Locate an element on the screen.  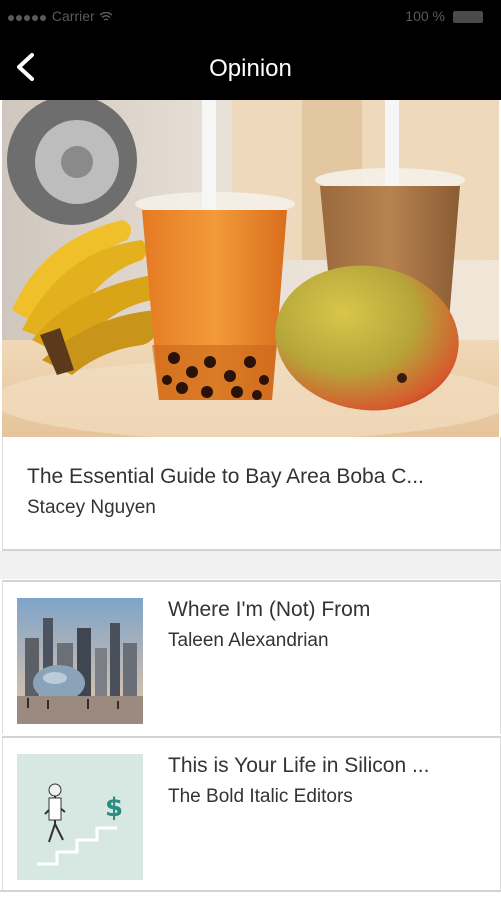
page-title: Opinion is located at coordinates (250, 68).